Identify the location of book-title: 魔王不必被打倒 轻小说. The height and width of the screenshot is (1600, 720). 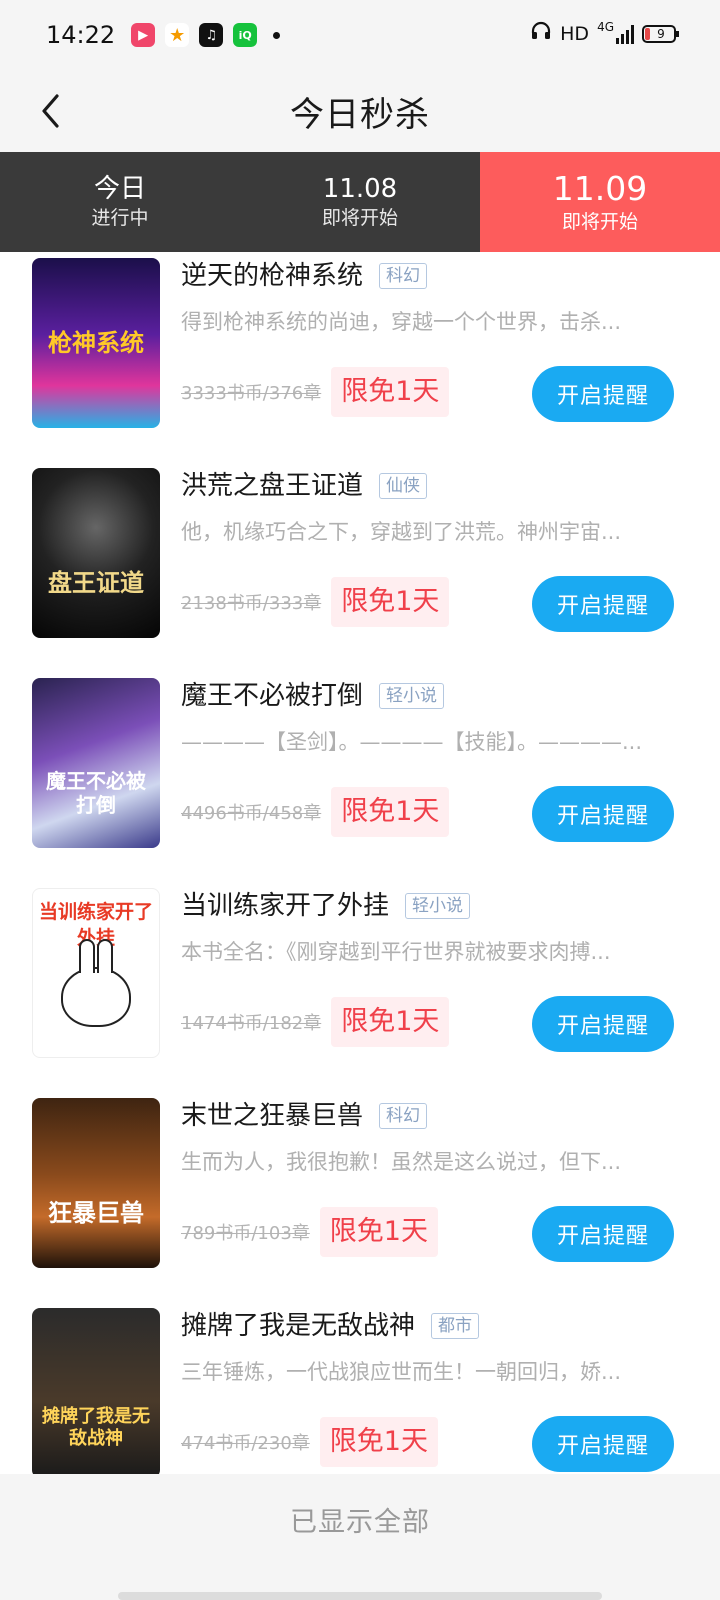
(313, 696).